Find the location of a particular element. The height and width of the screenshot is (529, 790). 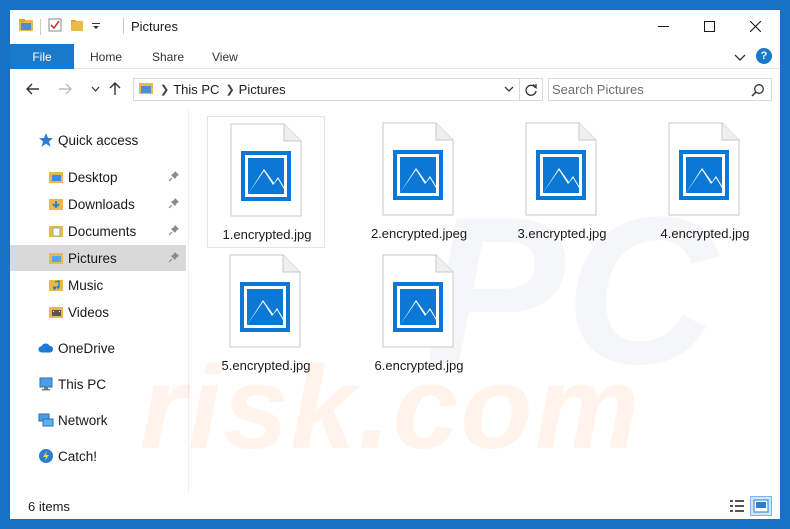

file-item: 5.encrypted.jpg is located at coordinates (266, 314).